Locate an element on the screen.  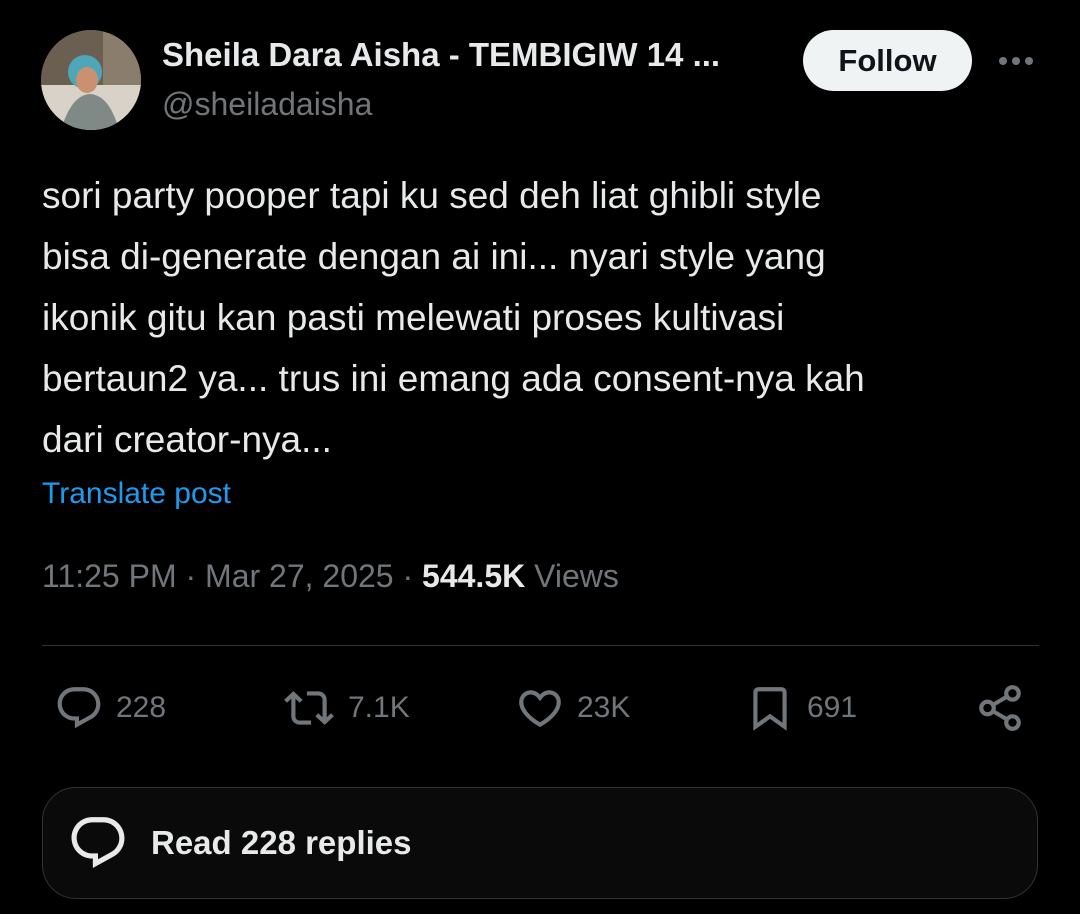
repost-icon is located at coordinates (309, 708).